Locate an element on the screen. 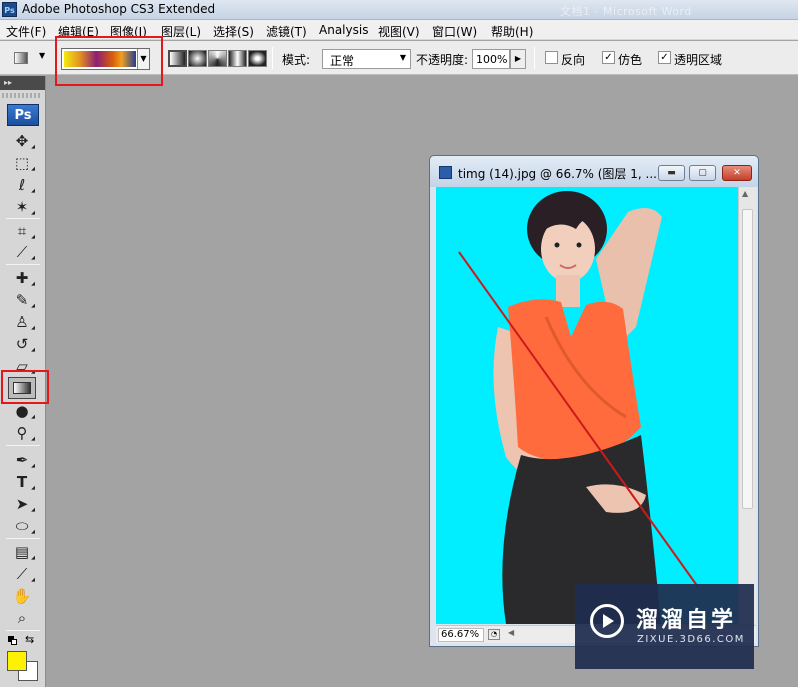  minimize-button: ▬ is located at coordinates (671, 173).